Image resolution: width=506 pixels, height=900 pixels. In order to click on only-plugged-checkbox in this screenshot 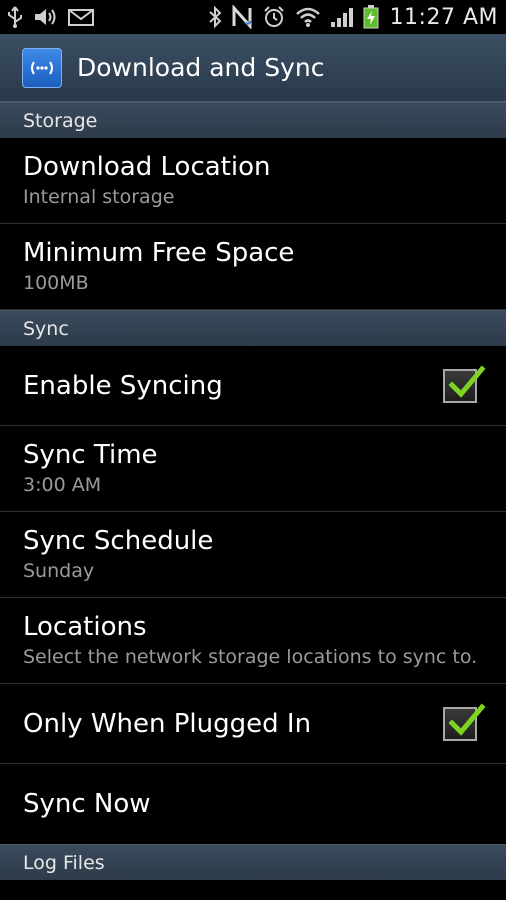, I will do `click(464, 721)`.